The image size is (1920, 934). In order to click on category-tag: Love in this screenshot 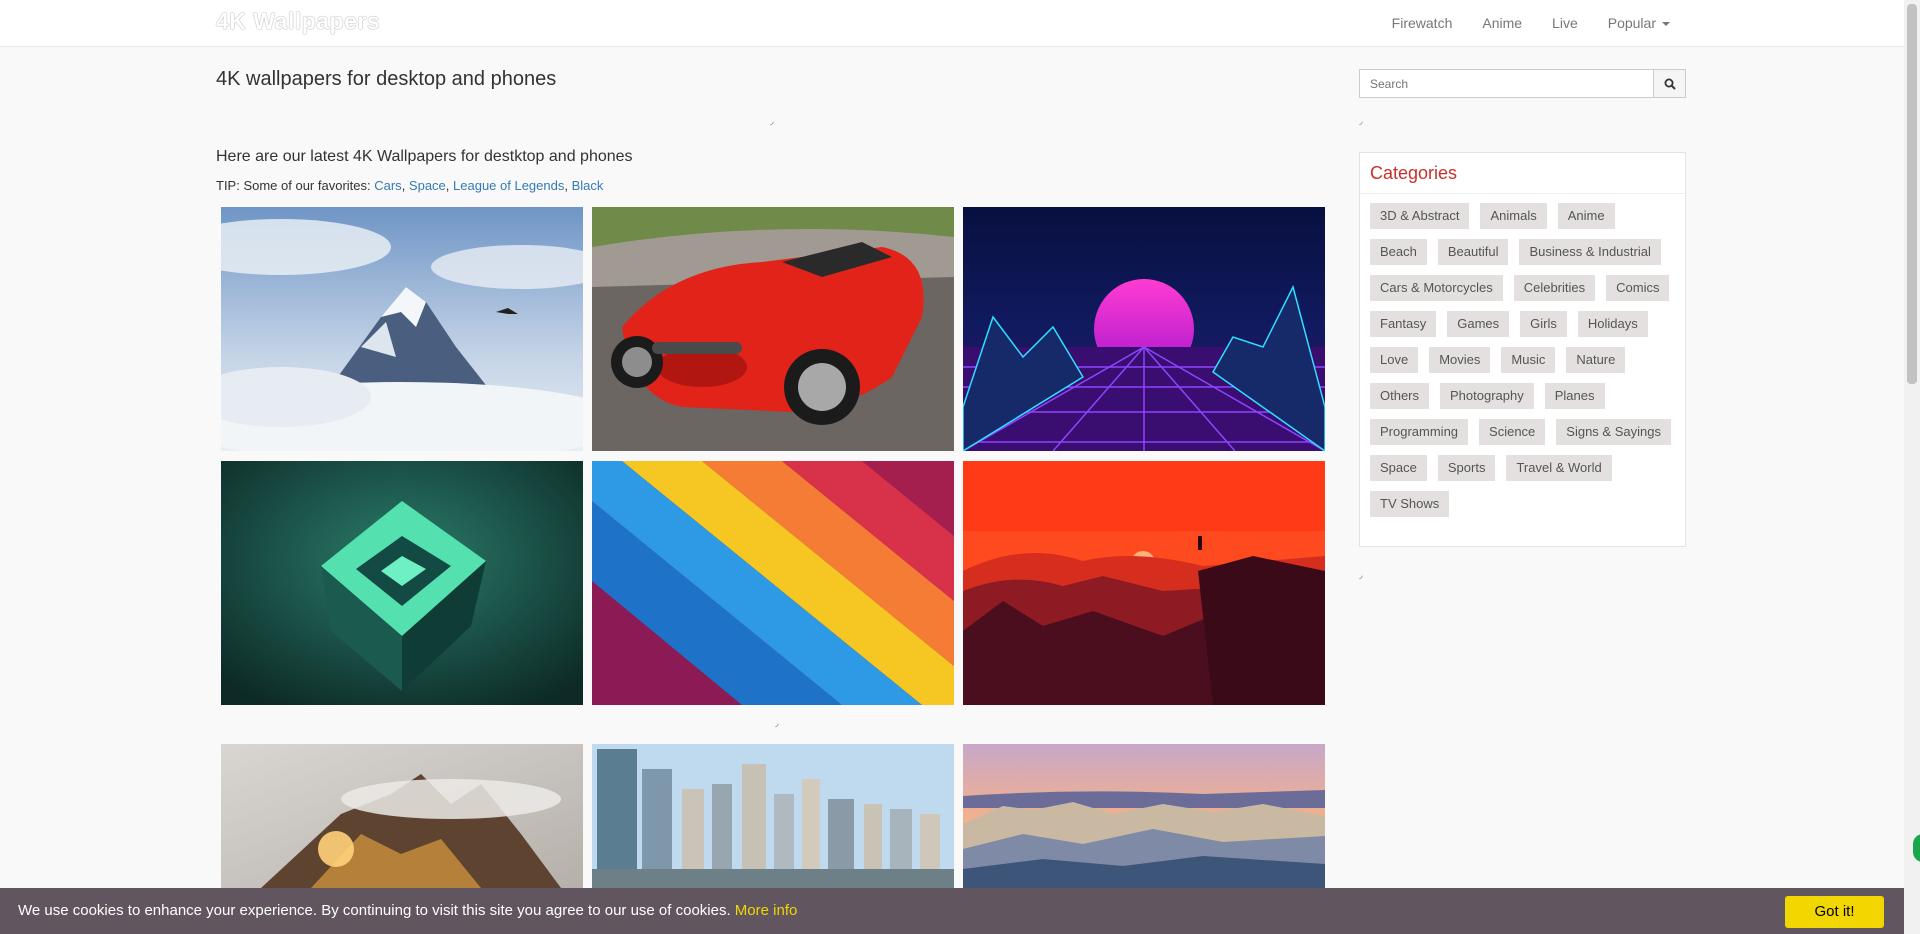, I will do `click(1394, 360)`.